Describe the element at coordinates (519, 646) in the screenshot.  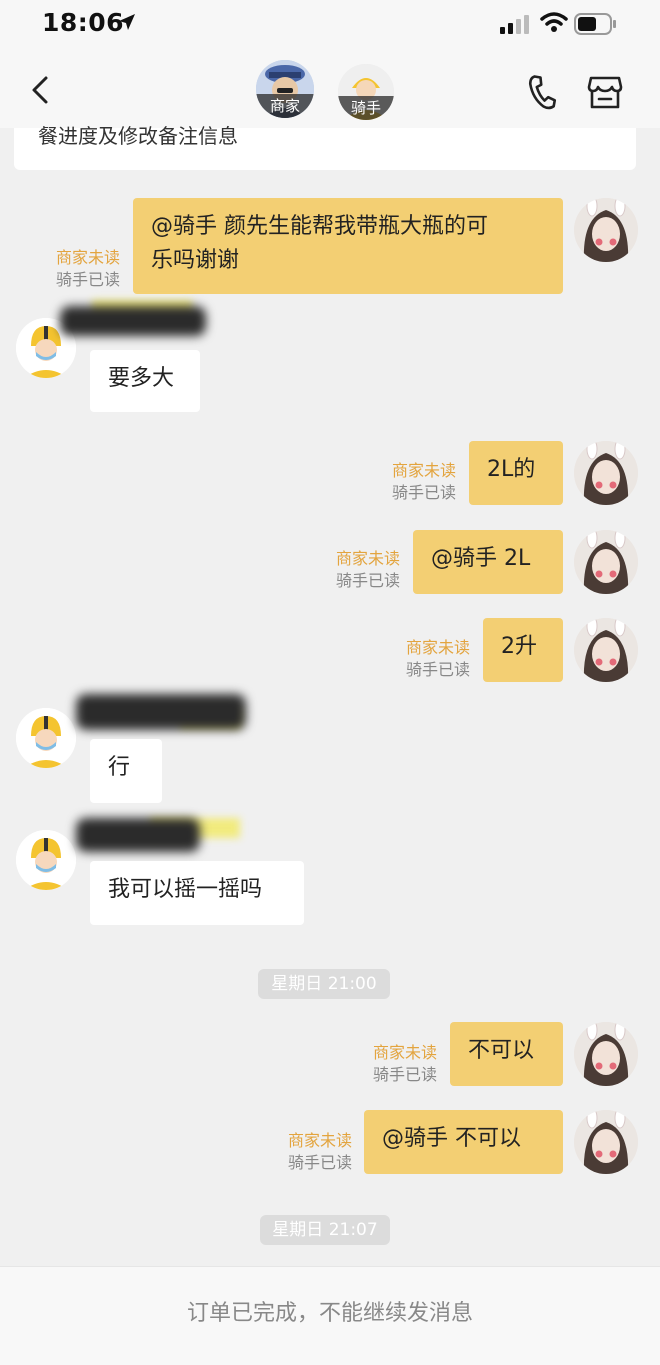
I see `message-text: 2升` at that location.